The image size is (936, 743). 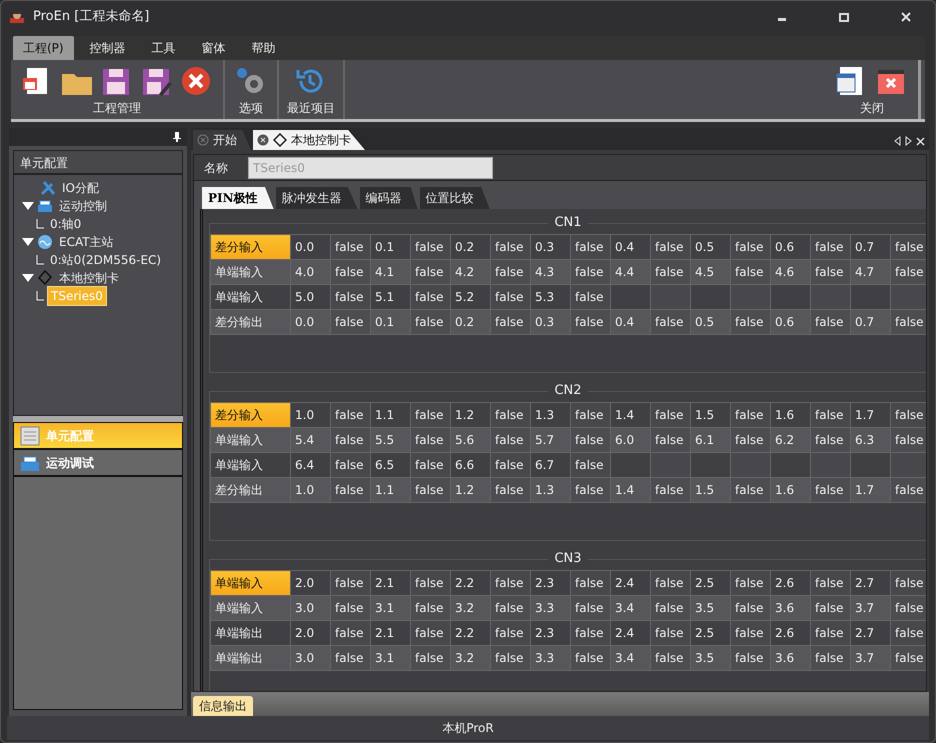 I want to click on scroll-right-icon, so click(x=908, y=141).